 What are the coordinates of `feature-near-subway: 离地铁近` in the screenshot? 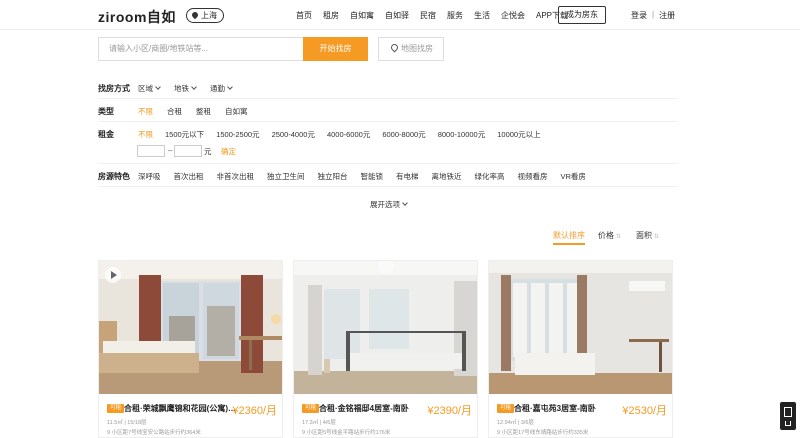 It's located at (447, 176).